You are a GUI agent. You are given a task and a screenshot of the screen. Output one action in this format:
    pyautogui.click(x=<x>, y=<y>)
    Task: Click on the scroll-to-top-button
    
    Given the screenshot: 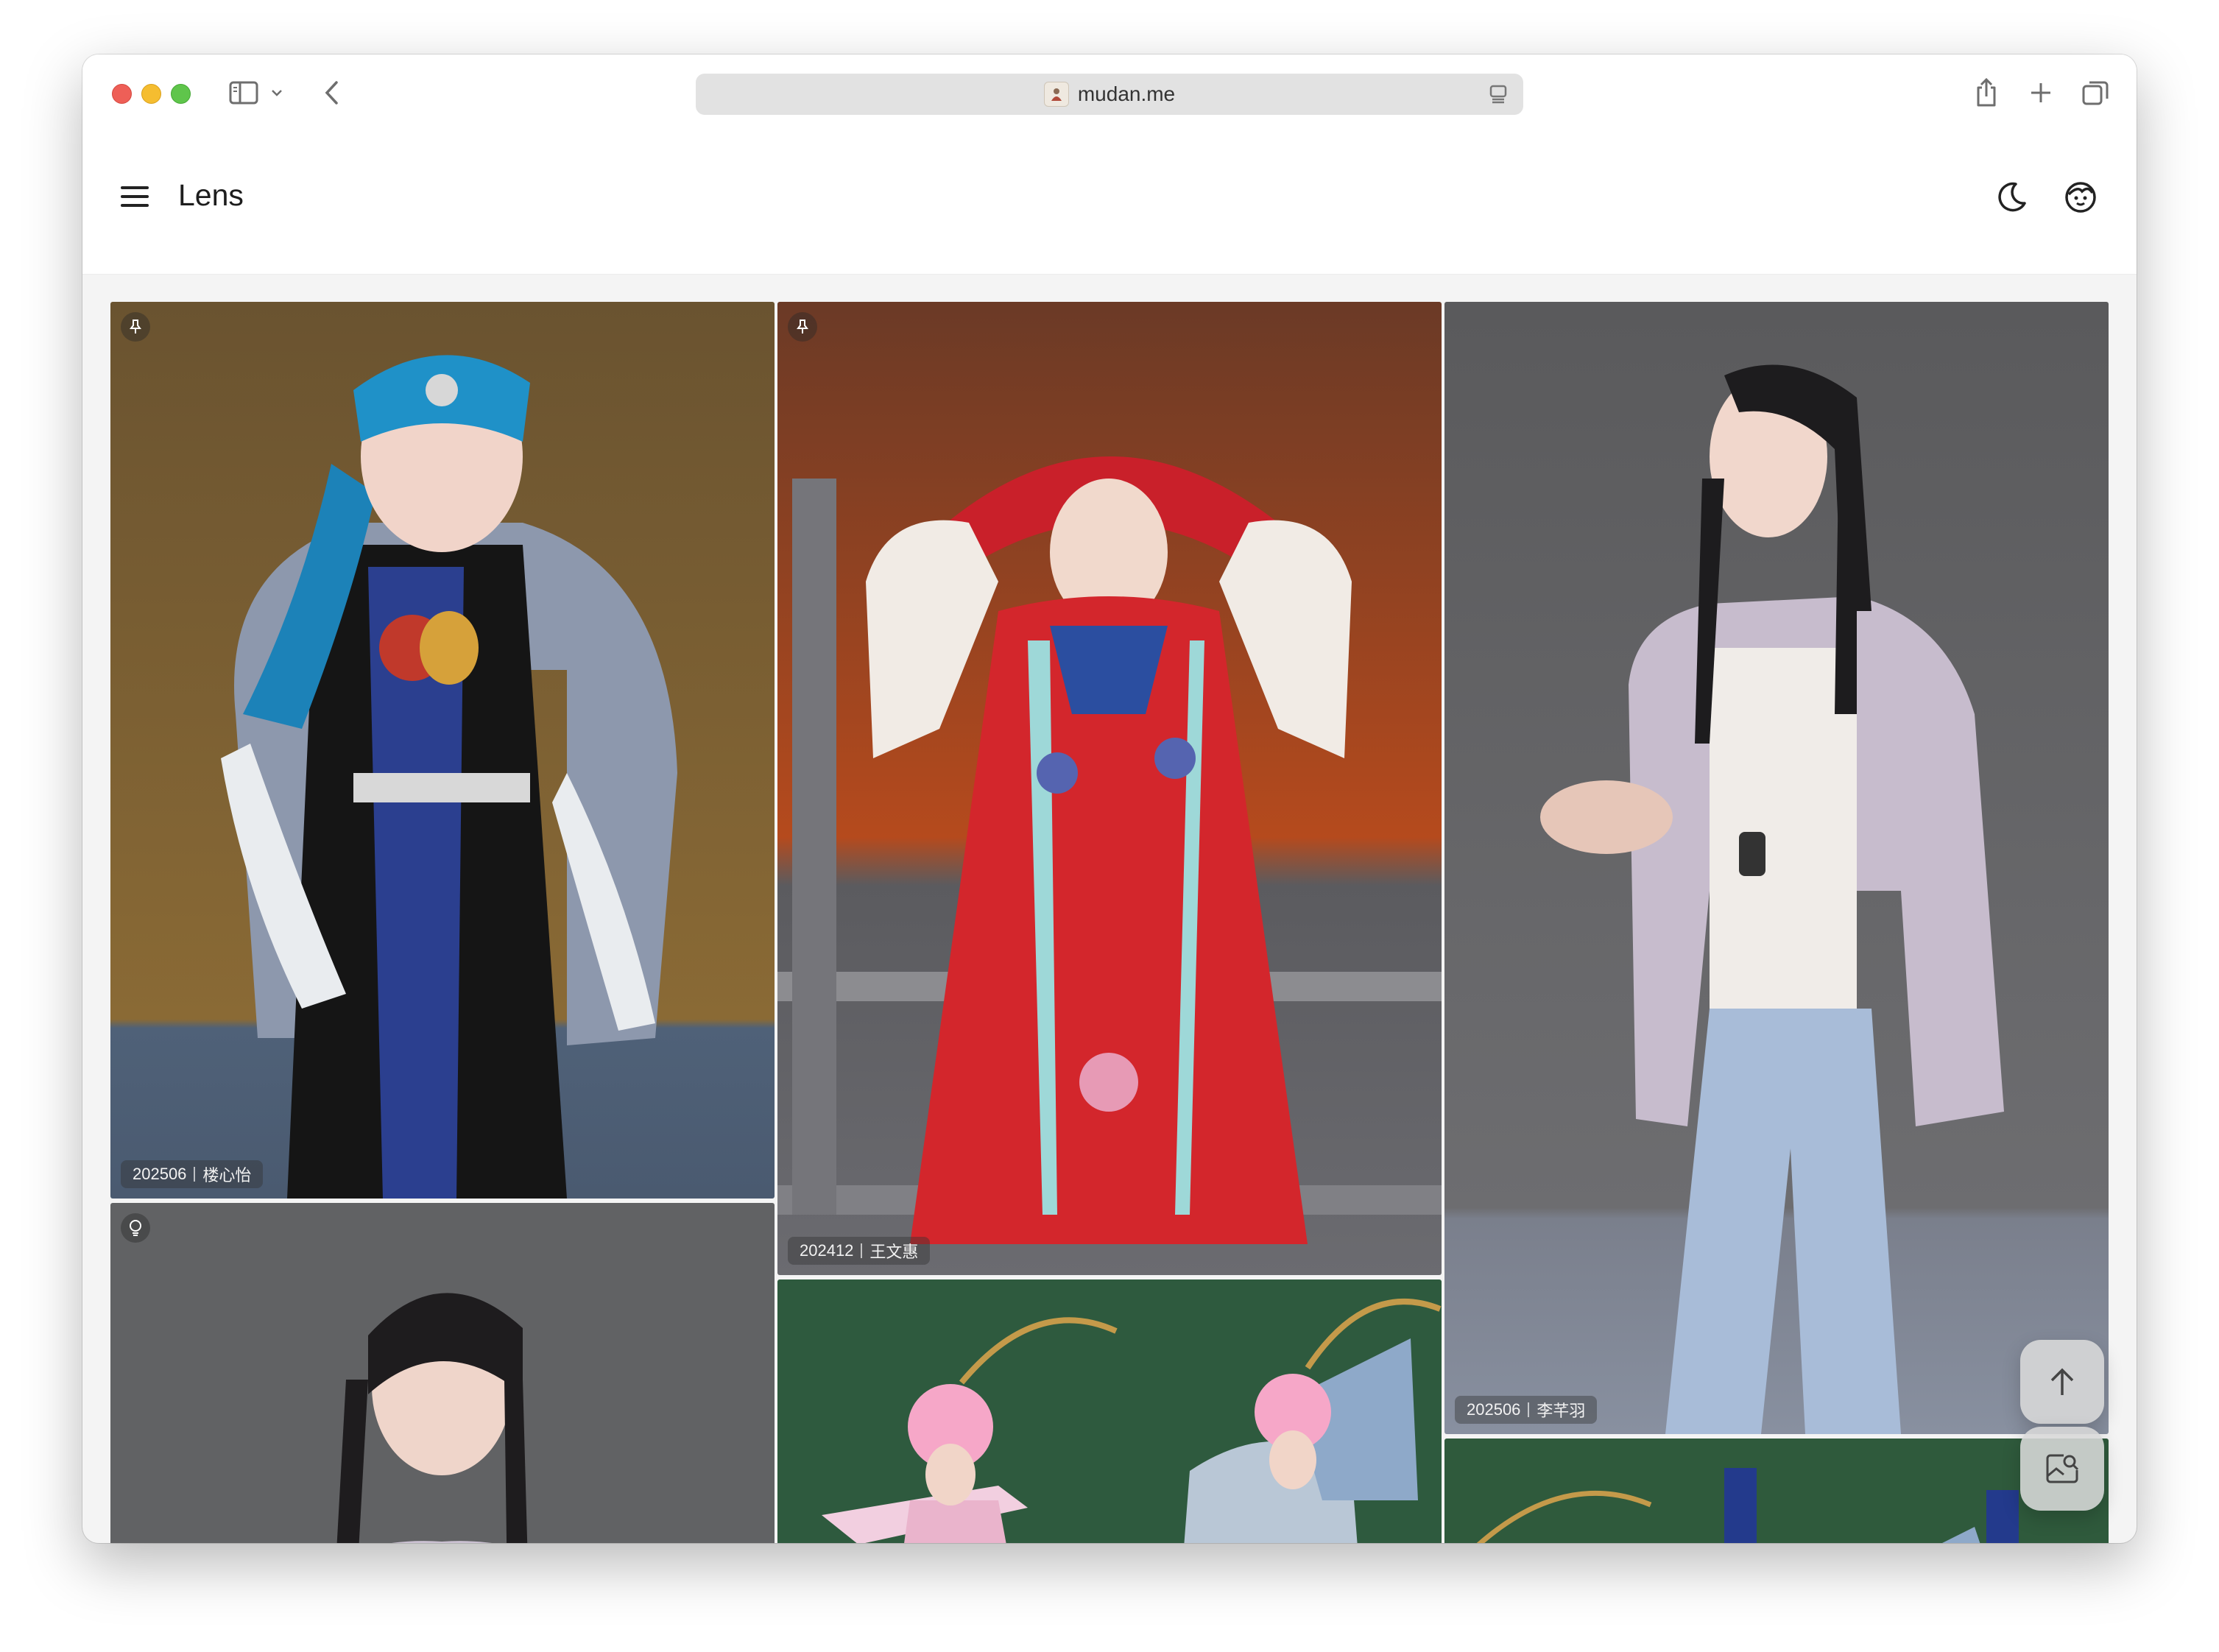 What is the action you would take?
    pyautogui.click(x=2062, y=1382)
    